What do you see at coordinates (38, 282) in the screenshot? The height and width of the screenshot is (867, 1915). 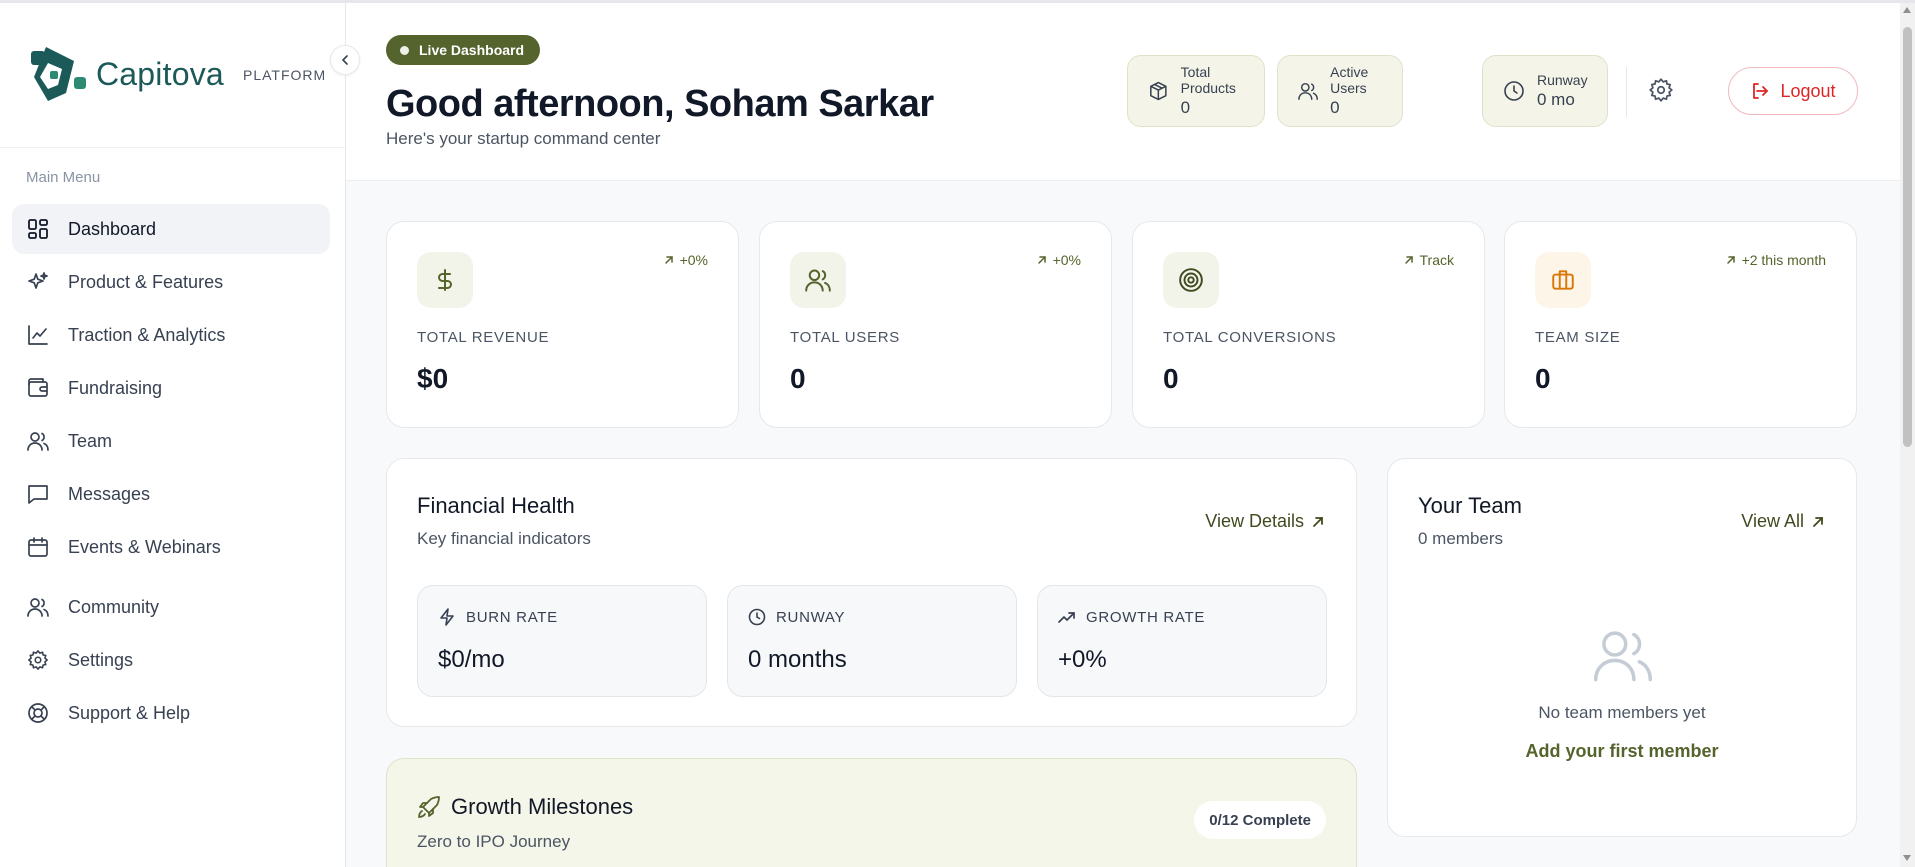 I see `sparkles-icon` at bounding box center [38, 282].